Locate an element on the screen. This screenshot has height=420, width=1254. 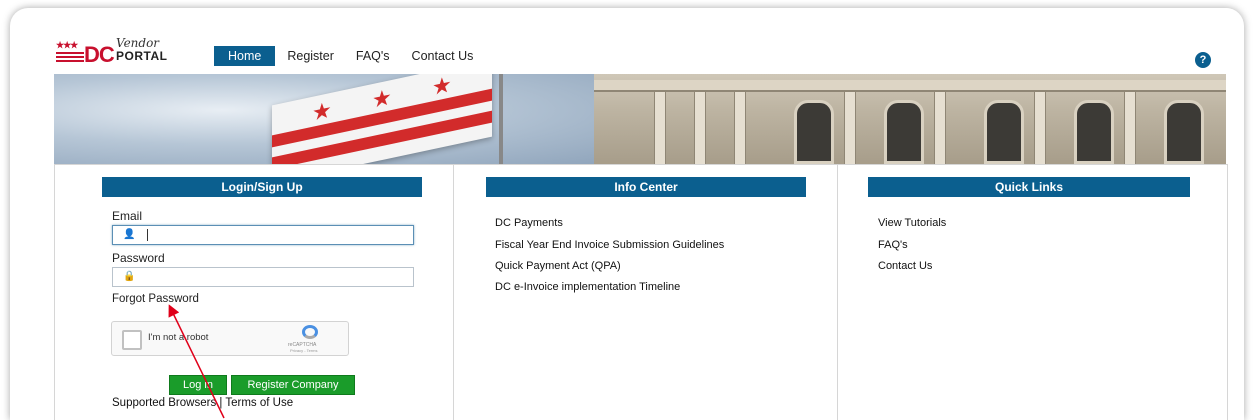
text-caret is located at coordinates (147, 235).